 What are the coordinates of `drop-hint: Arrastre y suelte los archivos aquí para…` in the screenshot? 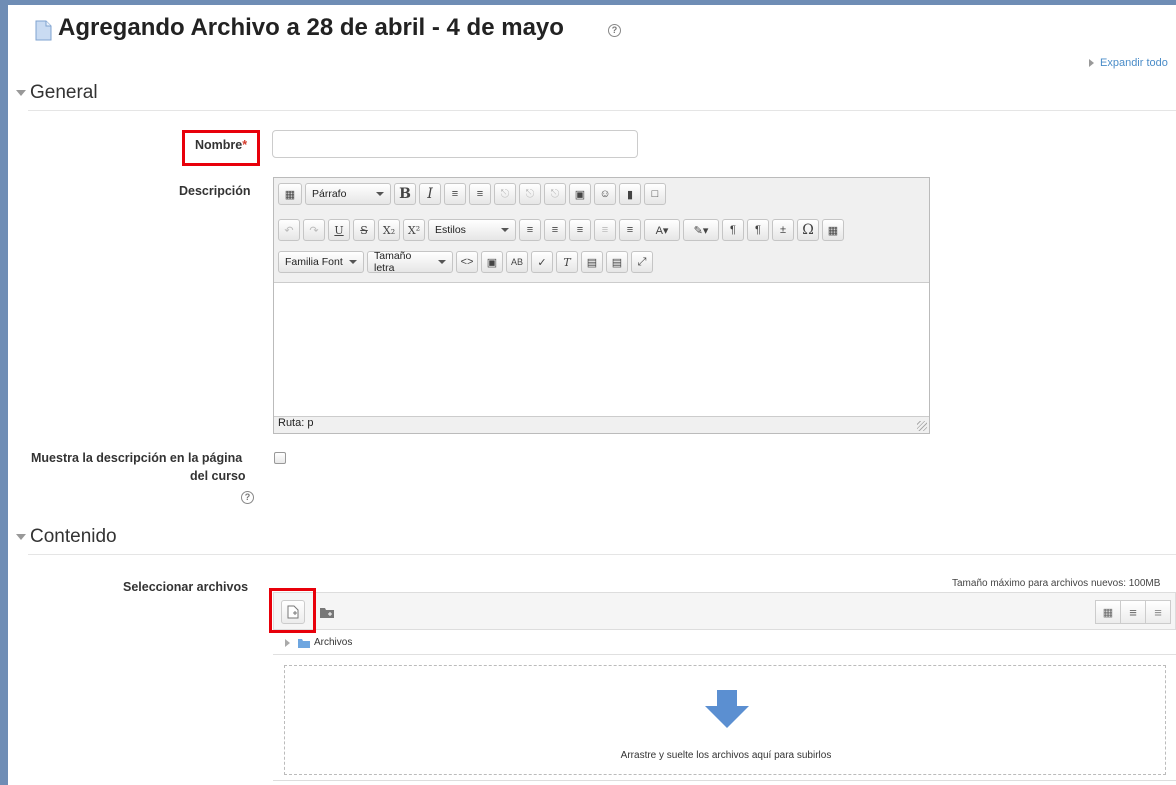 It's located at (726, 755).